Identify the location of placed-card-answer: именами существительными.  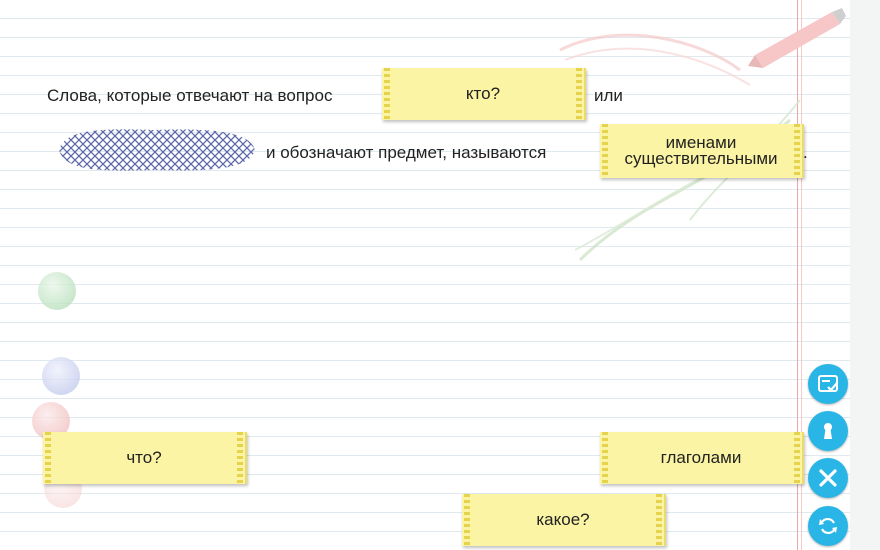
(702, 151).